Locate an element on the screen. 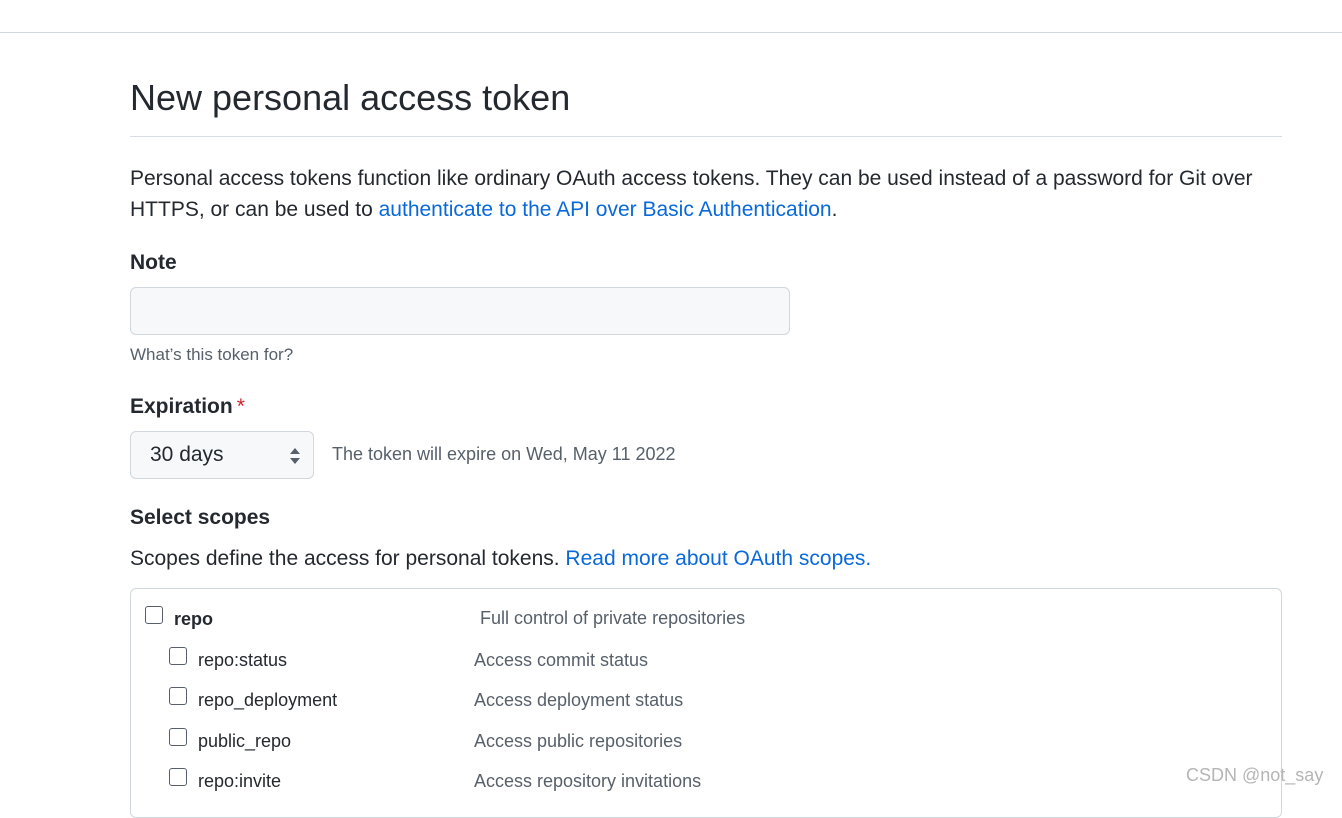 The image size is (1342, 818). scope-checkbox-repo is located at coordinates (154, 615).